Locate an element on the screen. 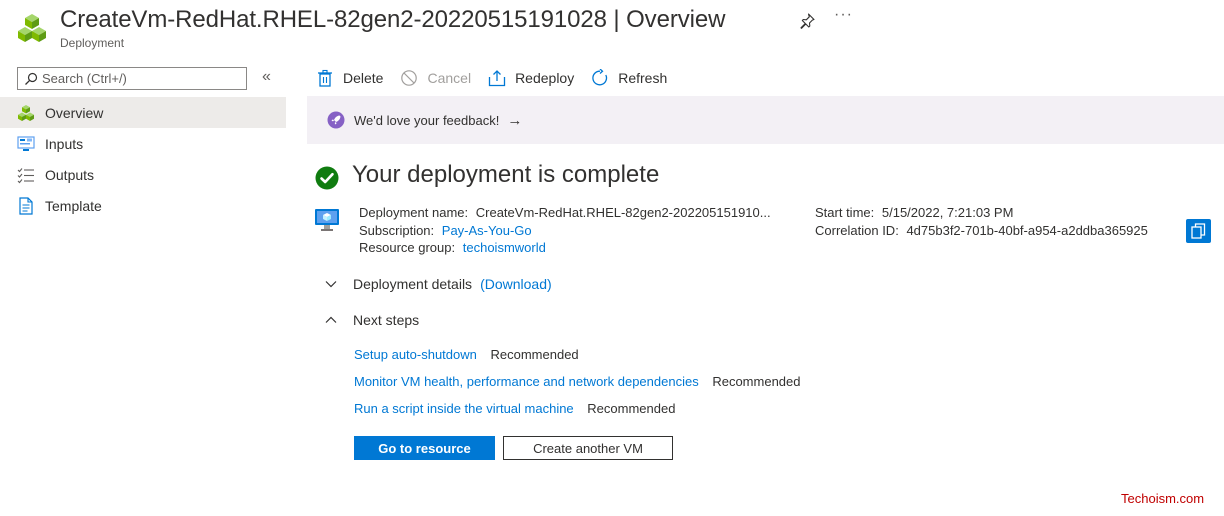  chevron-up-icon is located at coordinates (331, 319).